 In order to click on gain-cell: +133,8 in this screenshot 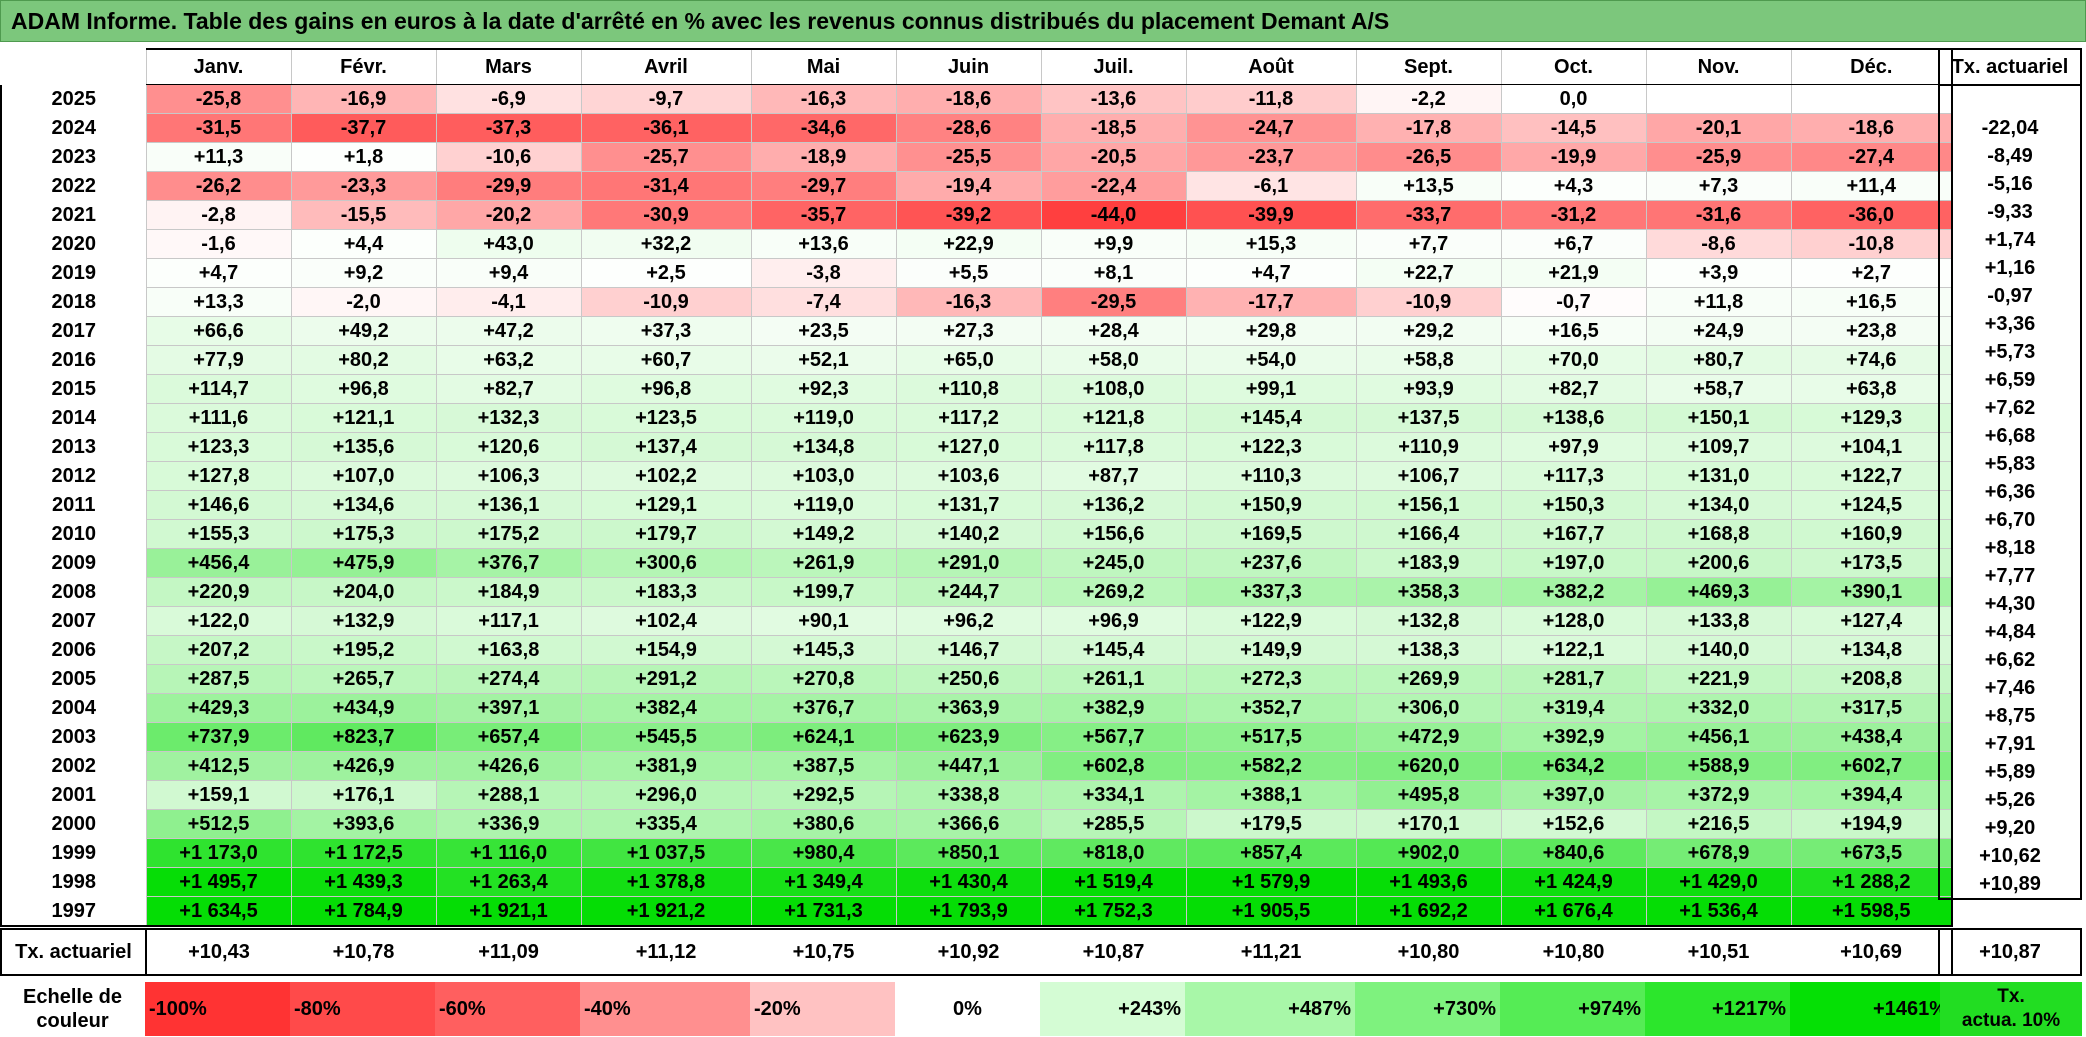, I will do `click(1718, 621)`.